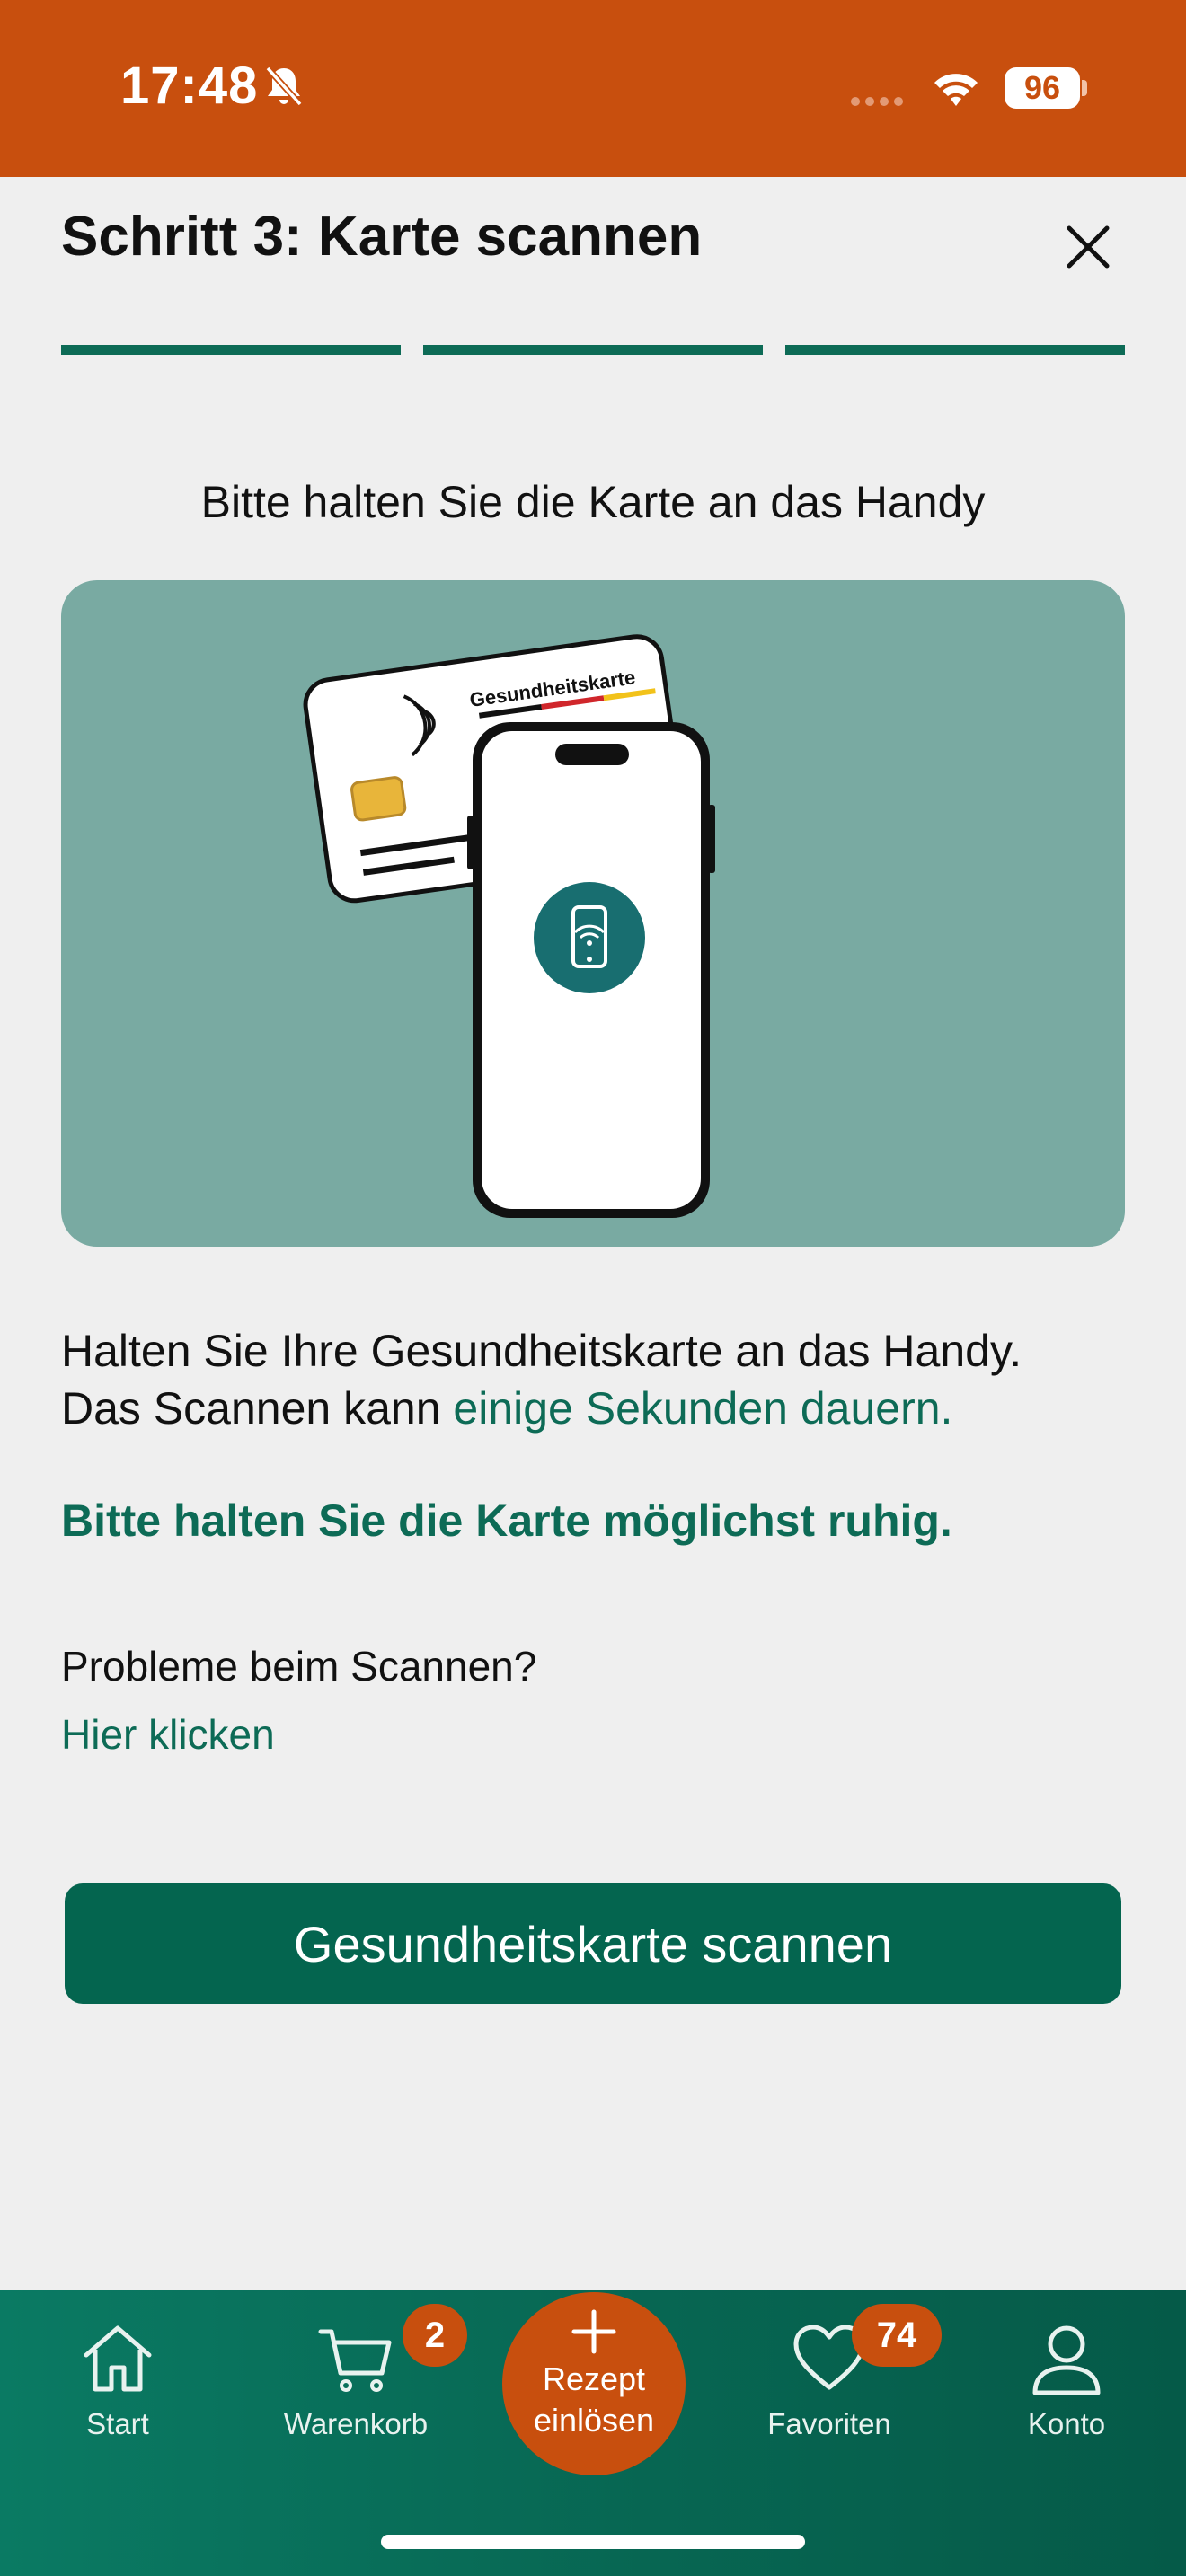  What do you see at coordinates (829, 2423) in the screenshot?
I see `tab-favorites-label: Favoriten` at bounding box center [829, 2423].